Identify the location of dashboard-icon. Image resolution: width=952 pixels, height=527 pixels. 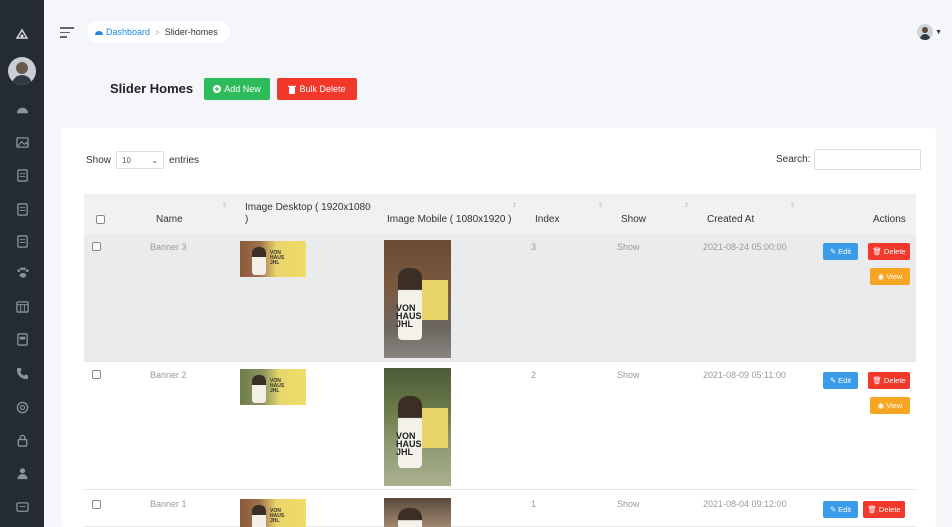
(22, 110).